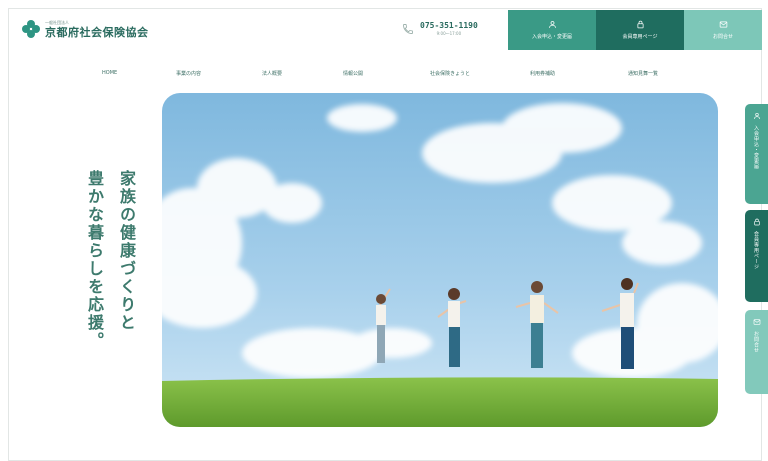 Image resolution: width=768 pixels, height=461 pixels. Describe the element at coordinates (640, 37) in the screenshot. I see `member-page-button-label: 会員専用ページ` at that location.